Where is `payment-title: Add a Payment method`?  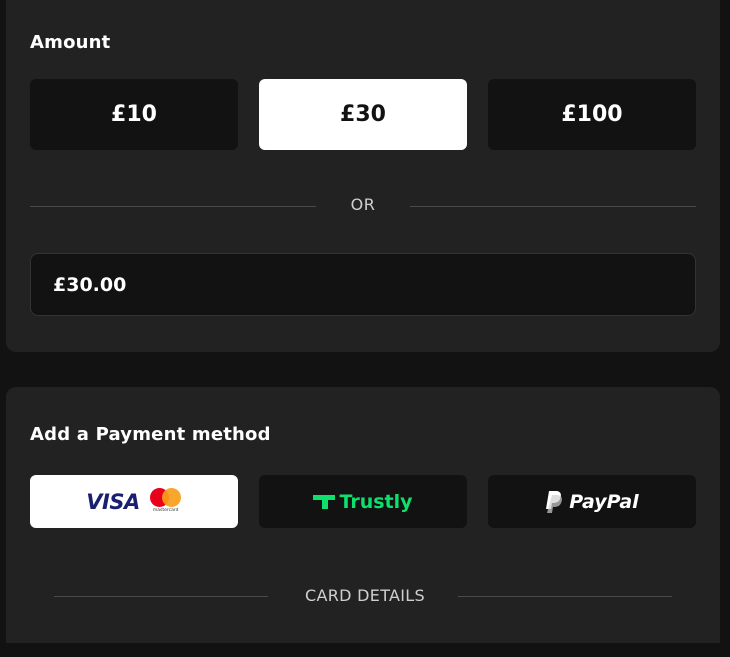 payment-title: Add a Payment method is located at coordinates (150, 434).